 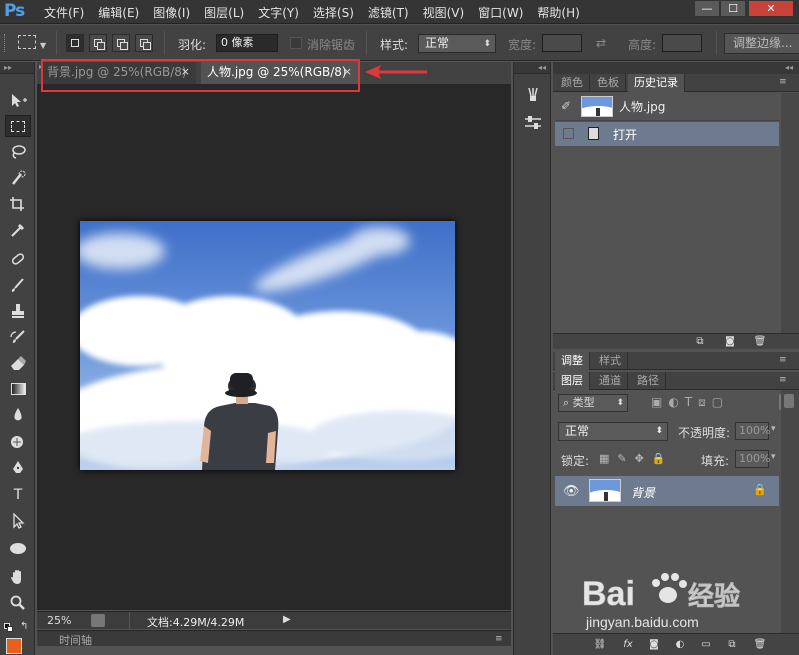 I want to click on swap-colors-icon: ↰, so click(x=24, y=626).